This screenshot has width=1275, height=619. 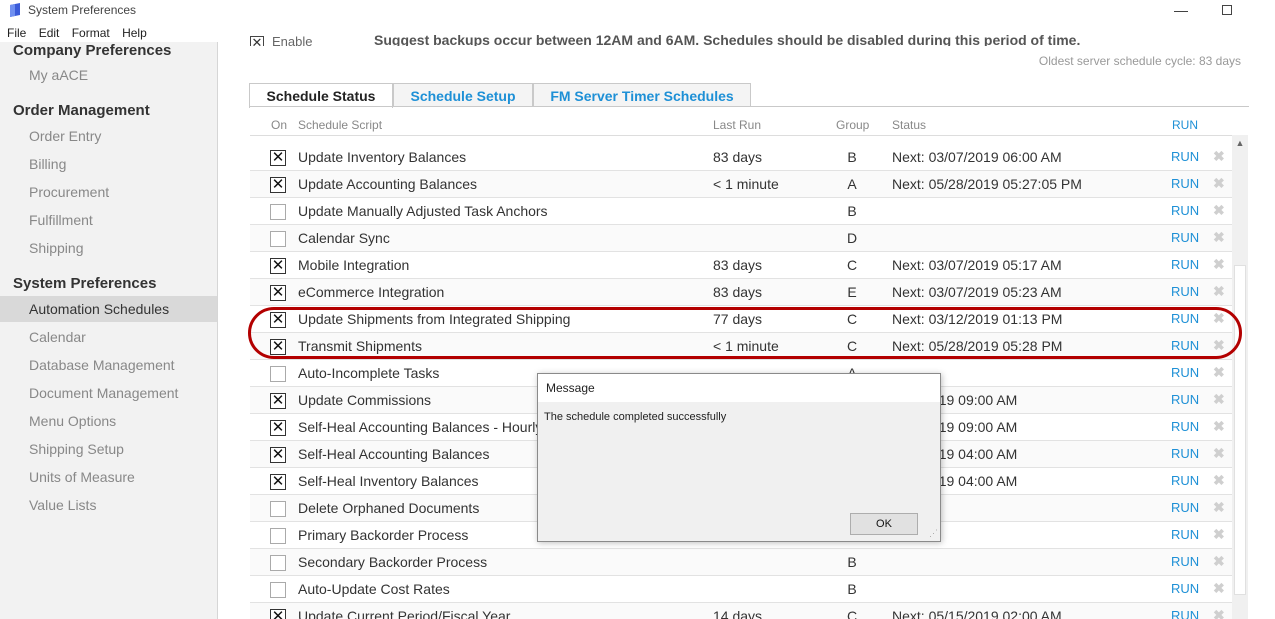 I want to click on scroll-up-arrow-icon: ▲, so click(x=1240, y=143).